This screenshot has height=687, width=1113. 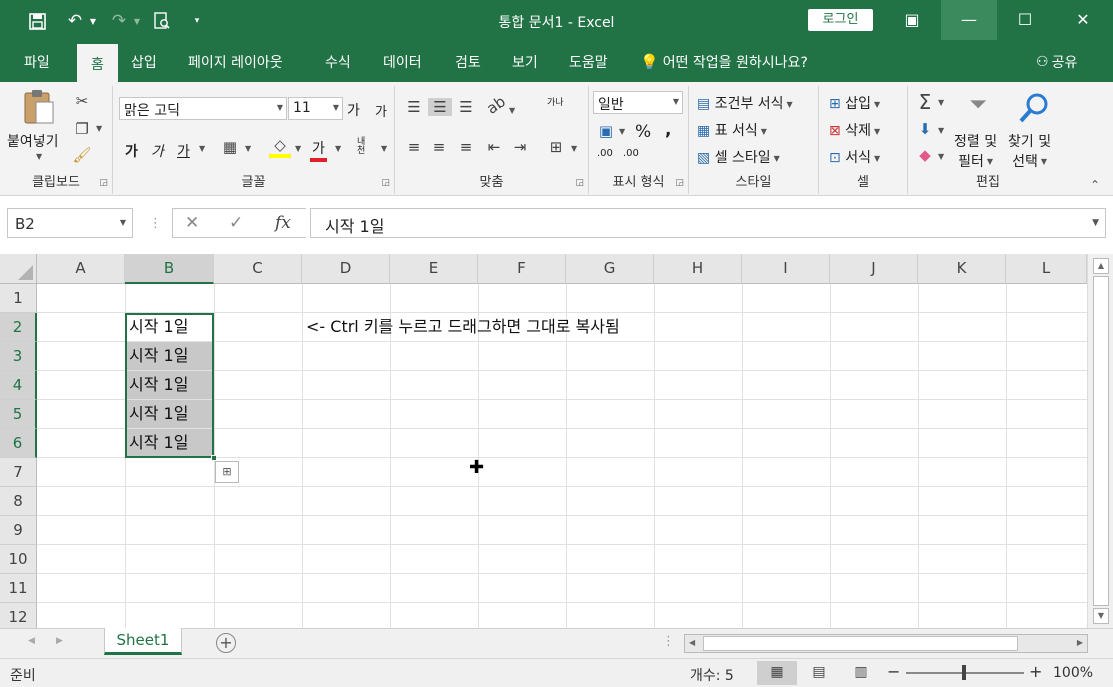 I want to click on wrap-text-button: 가나, so click(x=556, y=103).